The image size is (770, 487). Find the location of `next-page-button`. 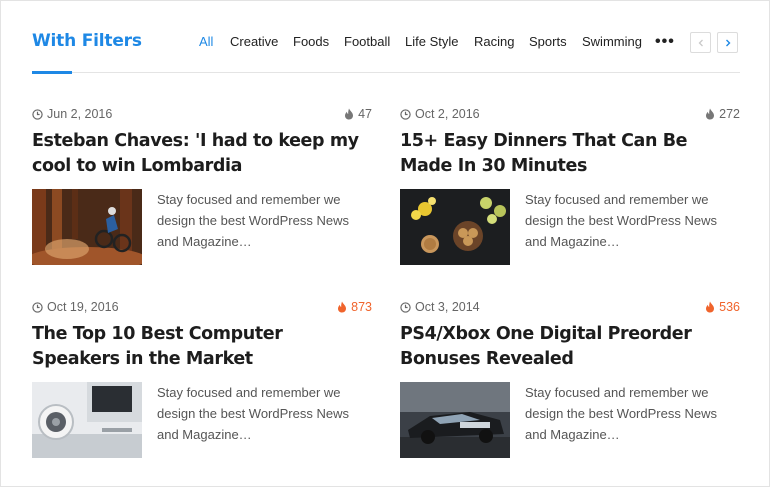

next-page-button is located at coordinates (727, 42).